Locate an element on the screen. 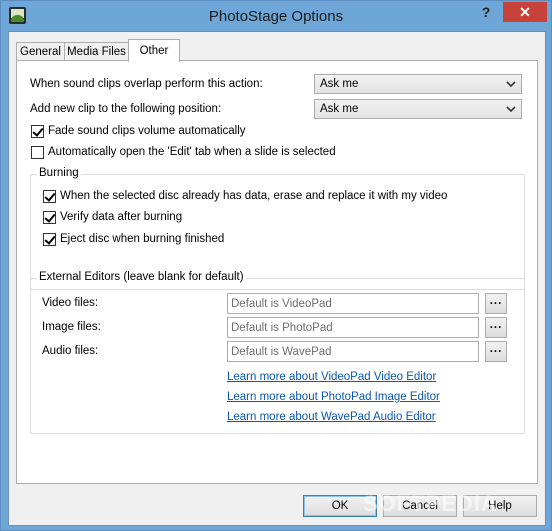  title-bar: PhotoStage Options ? ✕ is located at coordinates (276, 16).